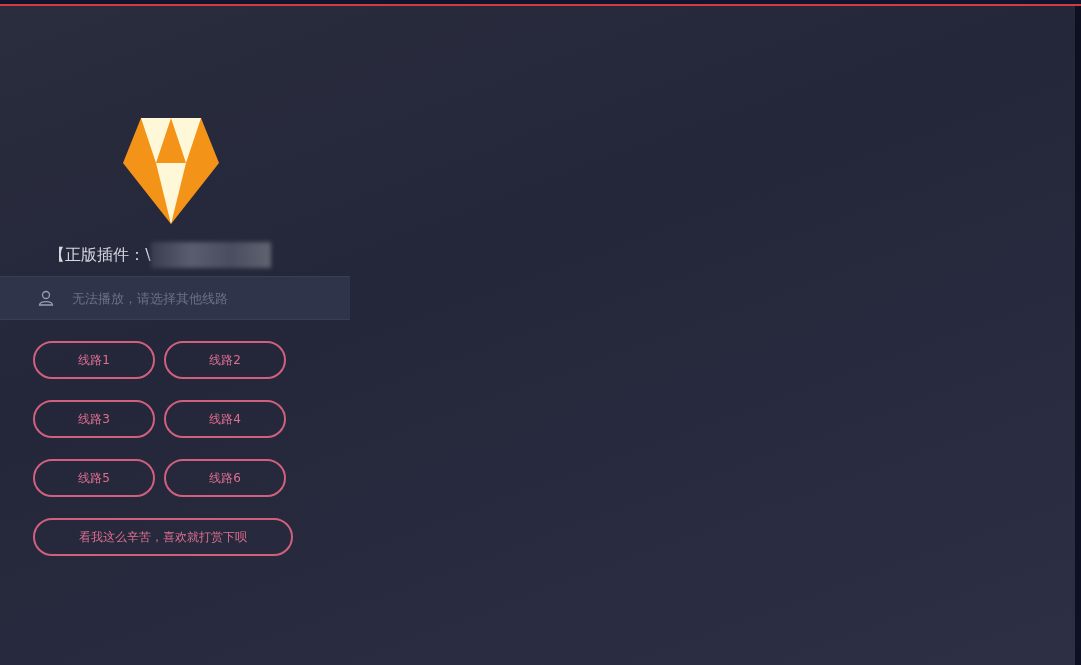 This screenshot has width=1081, height=665. What do you see at coordinates (46, 298) in the screenshot?
I see `user-icon` at bounding box center [46, 298].